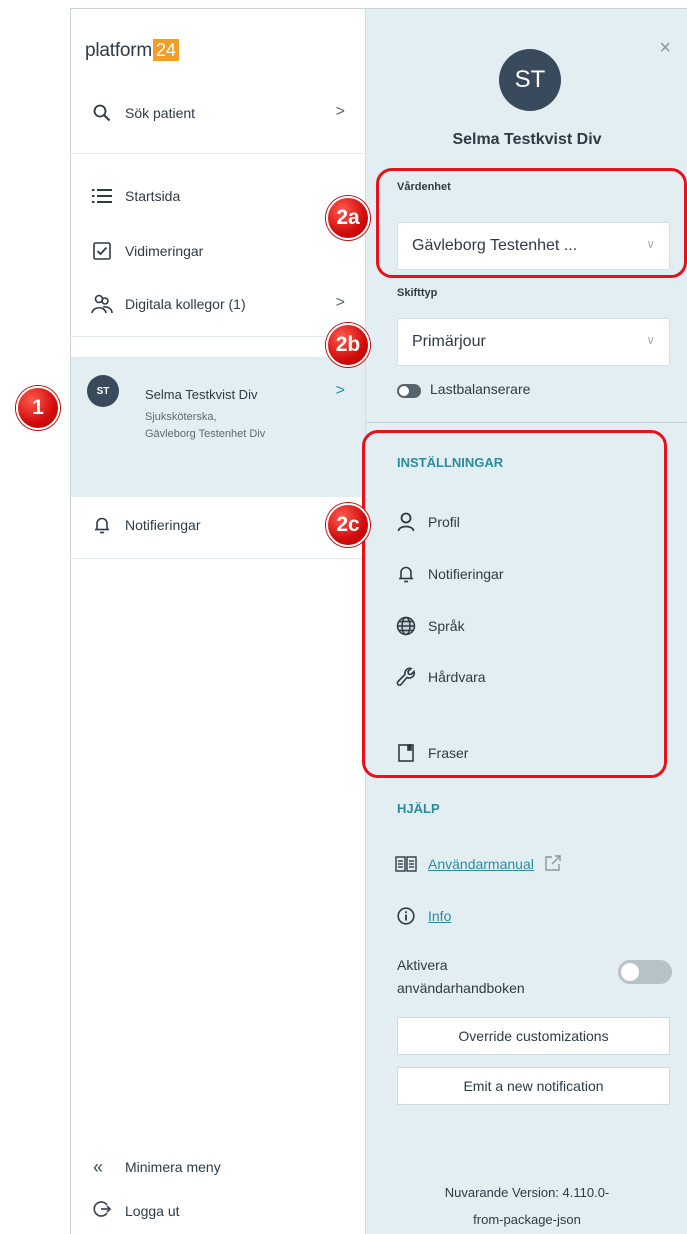 The image size is (687, 1234). I want to click on search-icon, so click(102, 113).